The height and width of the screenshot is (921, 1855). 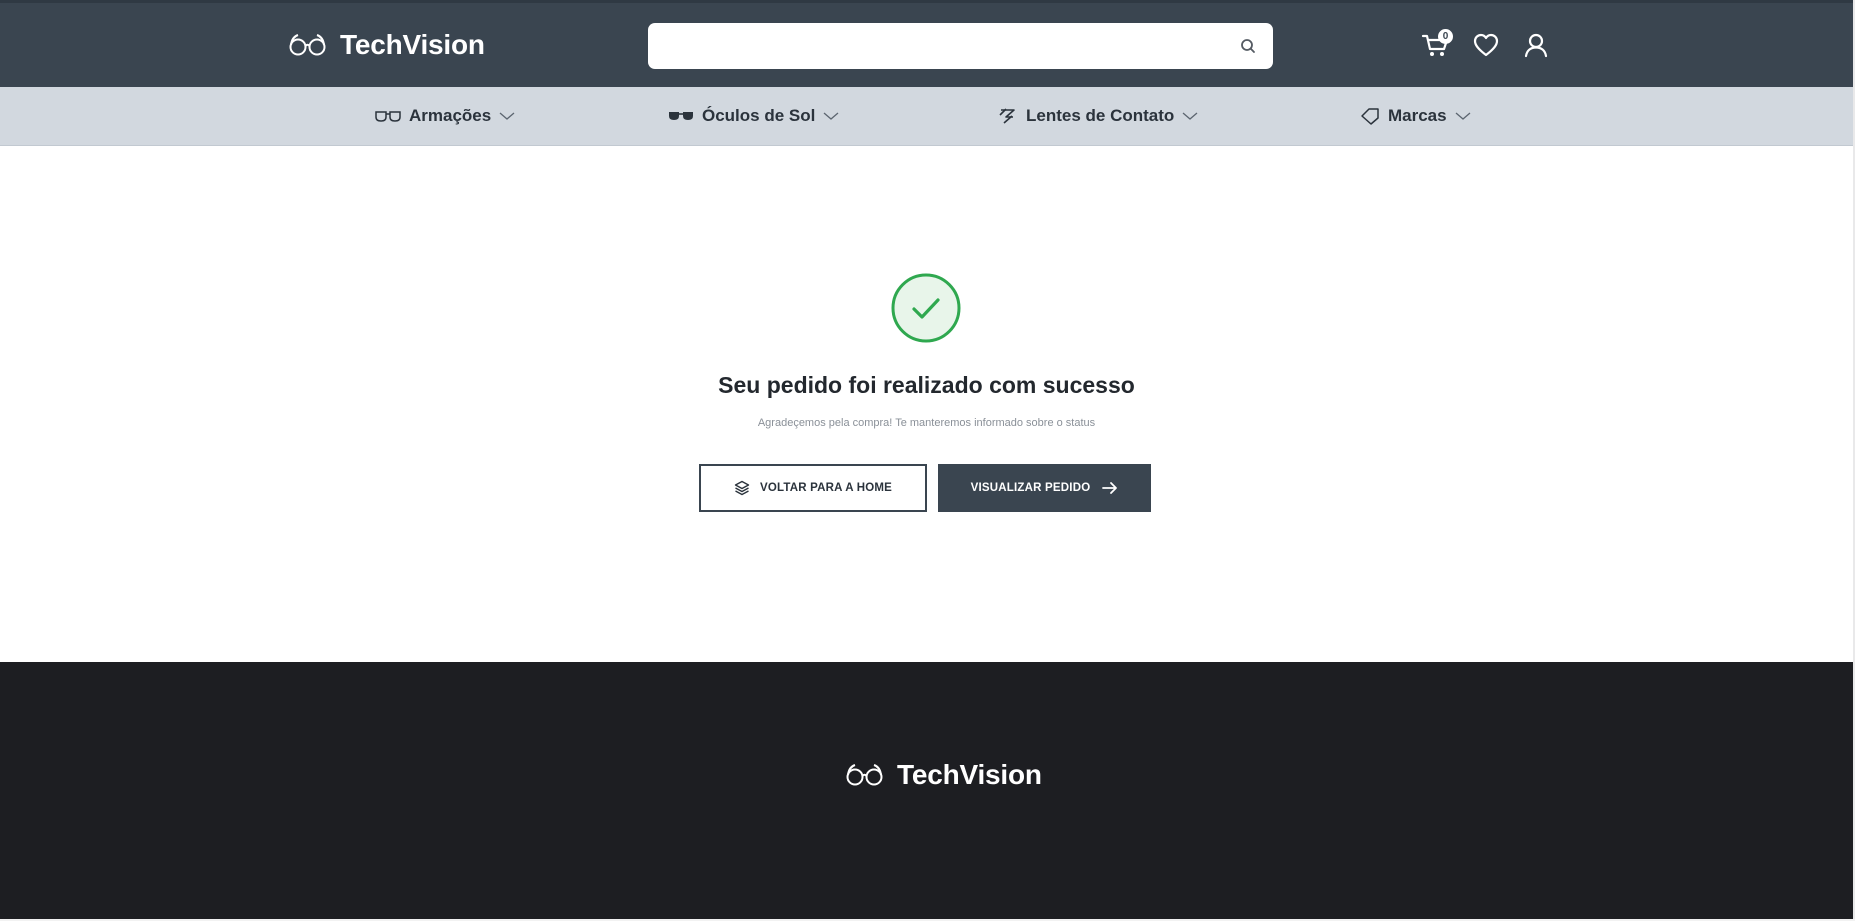 I want to click on nav-label: Óculos de Sol, so click(x=759, y=115).